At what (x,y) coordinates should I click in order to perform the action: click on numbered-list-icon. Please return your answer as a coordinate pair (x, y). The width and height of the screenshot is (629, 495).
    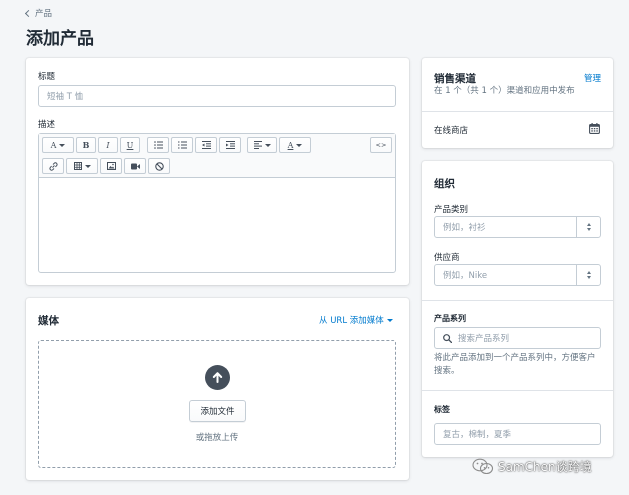
    Looking at the image, I should click on (182, 145).